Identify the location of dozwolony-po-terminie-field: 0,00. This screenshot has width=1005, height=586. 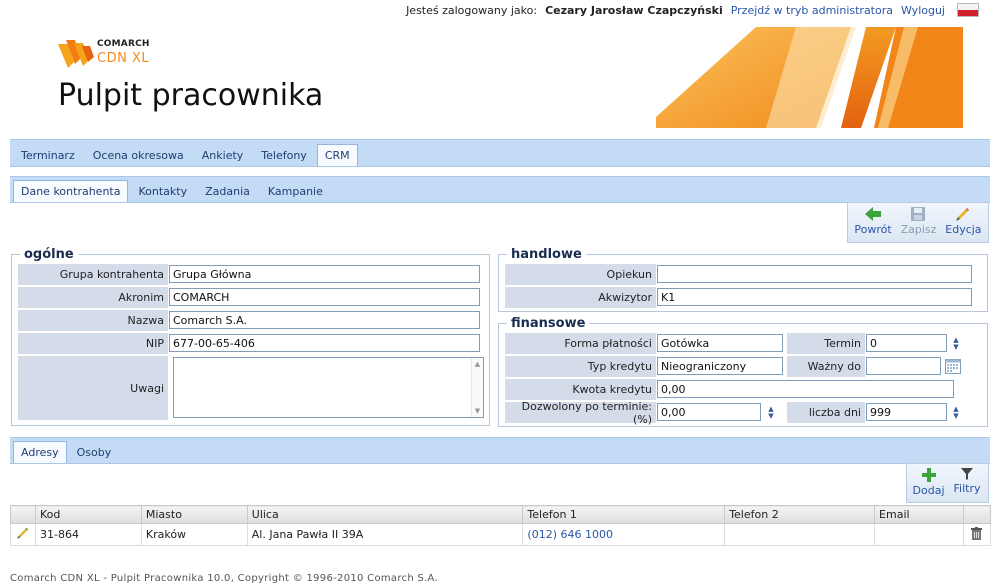
(709, 412).